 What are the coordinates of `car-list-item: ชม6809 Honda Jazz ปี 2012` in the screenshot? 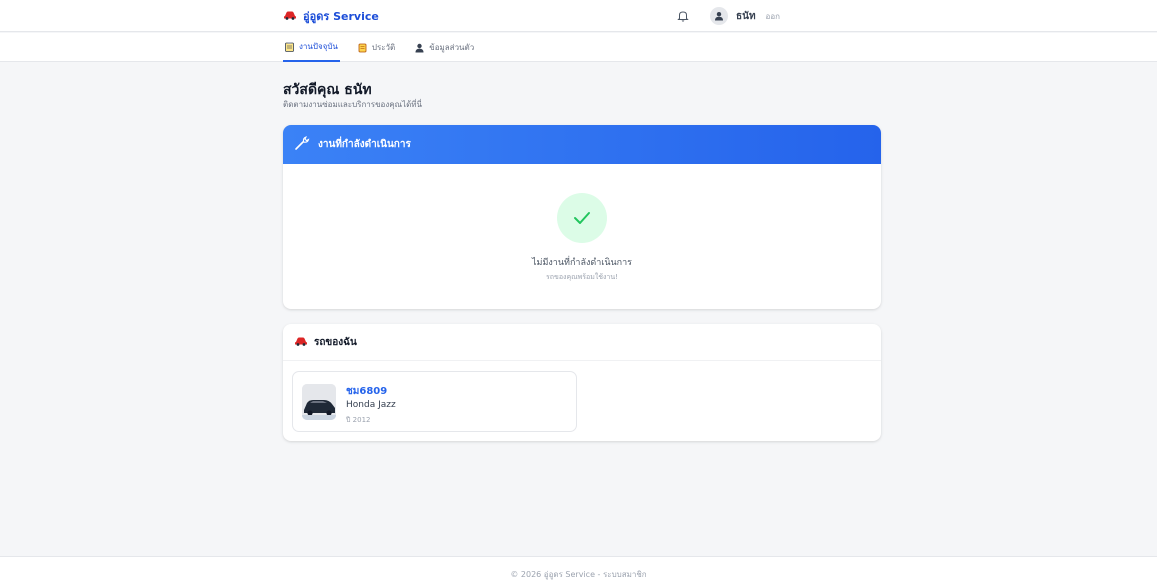 It's located at (434, 401).